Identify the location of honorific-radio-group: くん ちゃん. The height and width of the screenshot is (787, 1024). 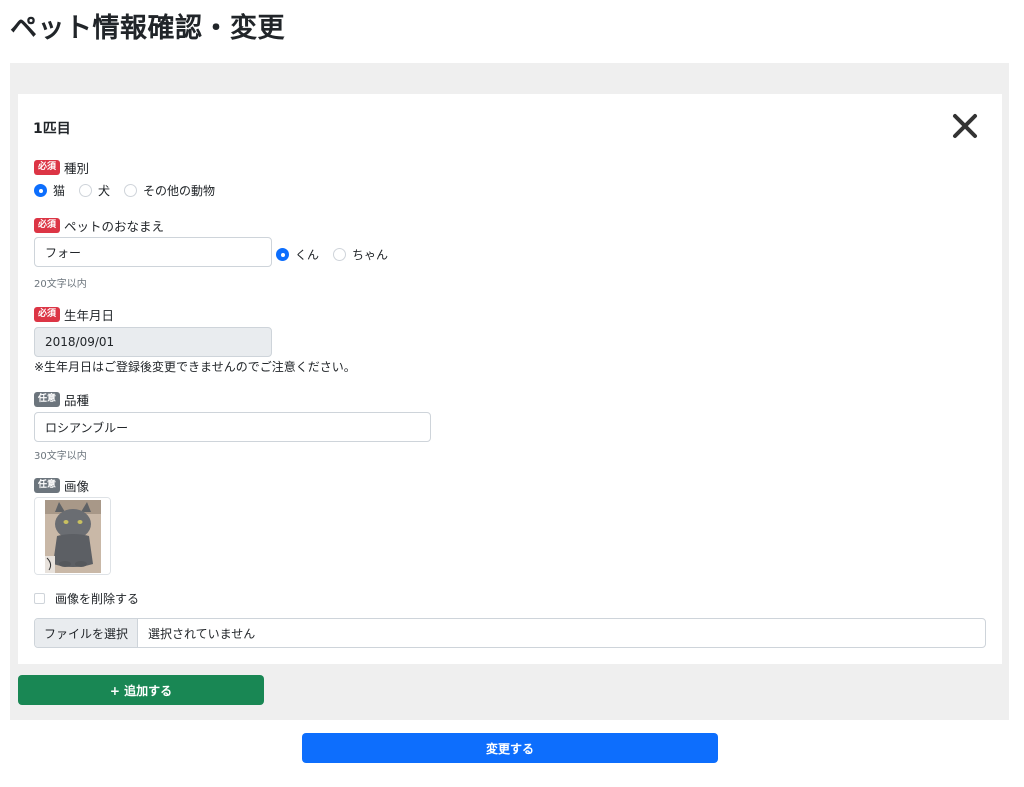
(339, 254).